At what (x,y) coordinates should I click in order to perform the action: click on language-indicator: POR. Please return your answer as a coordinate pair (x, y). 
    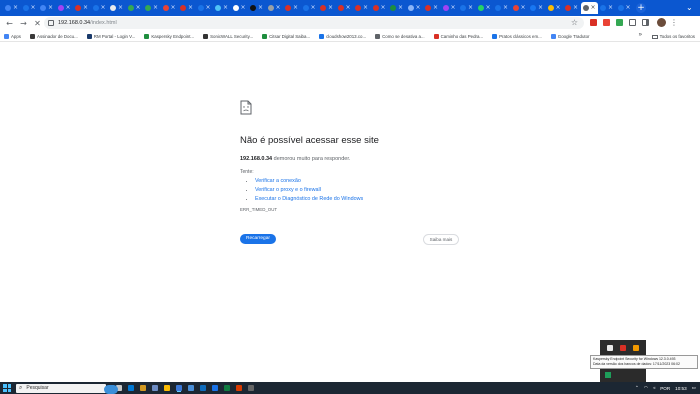
    Looking at the image, I should click on (665, 388).